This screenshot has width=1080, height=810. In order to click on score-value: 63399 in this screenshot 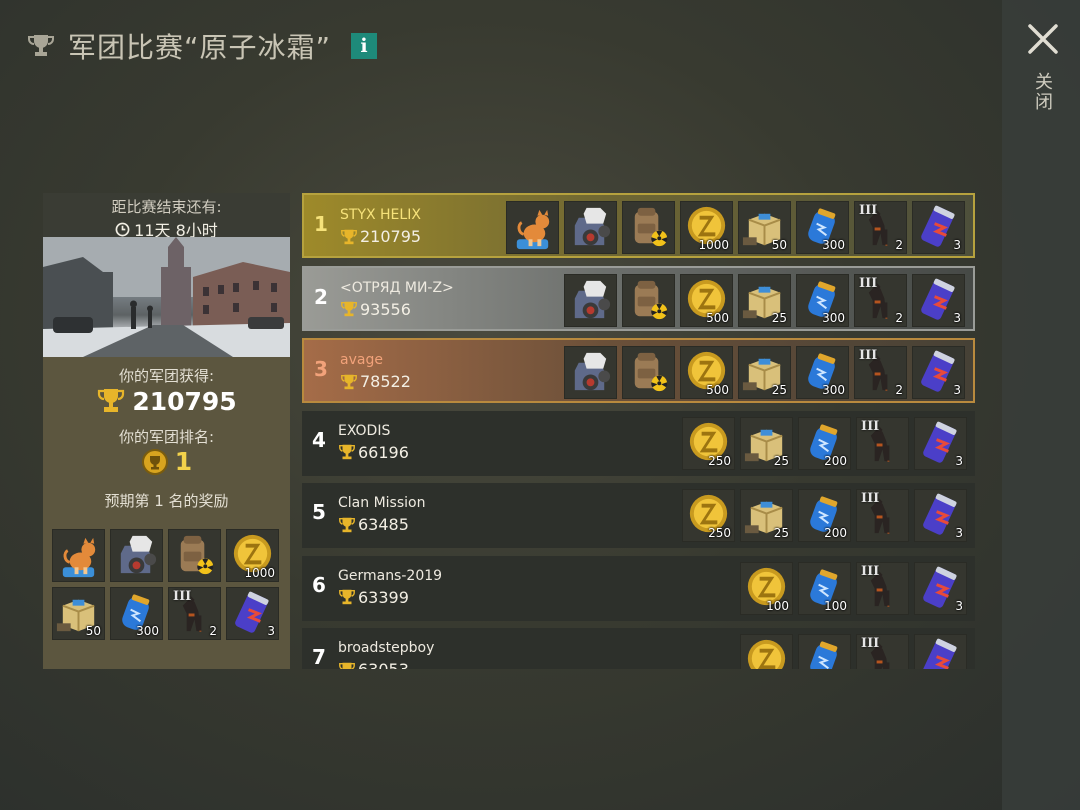, I will do `click(383, 597)`.